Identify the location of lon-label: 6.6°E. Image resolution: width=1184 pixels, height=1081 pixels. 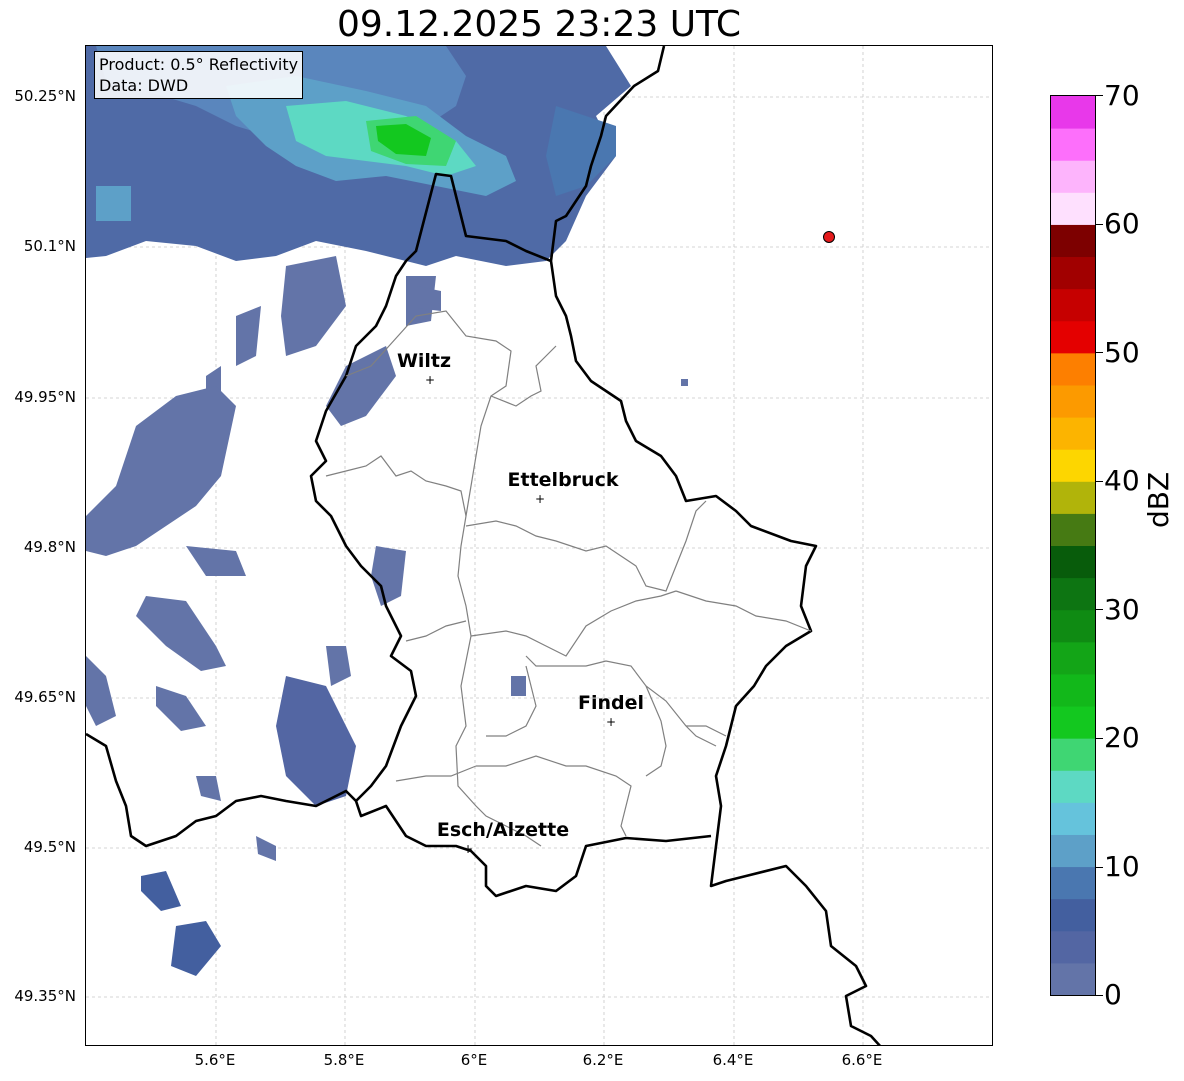
(862, 1060).